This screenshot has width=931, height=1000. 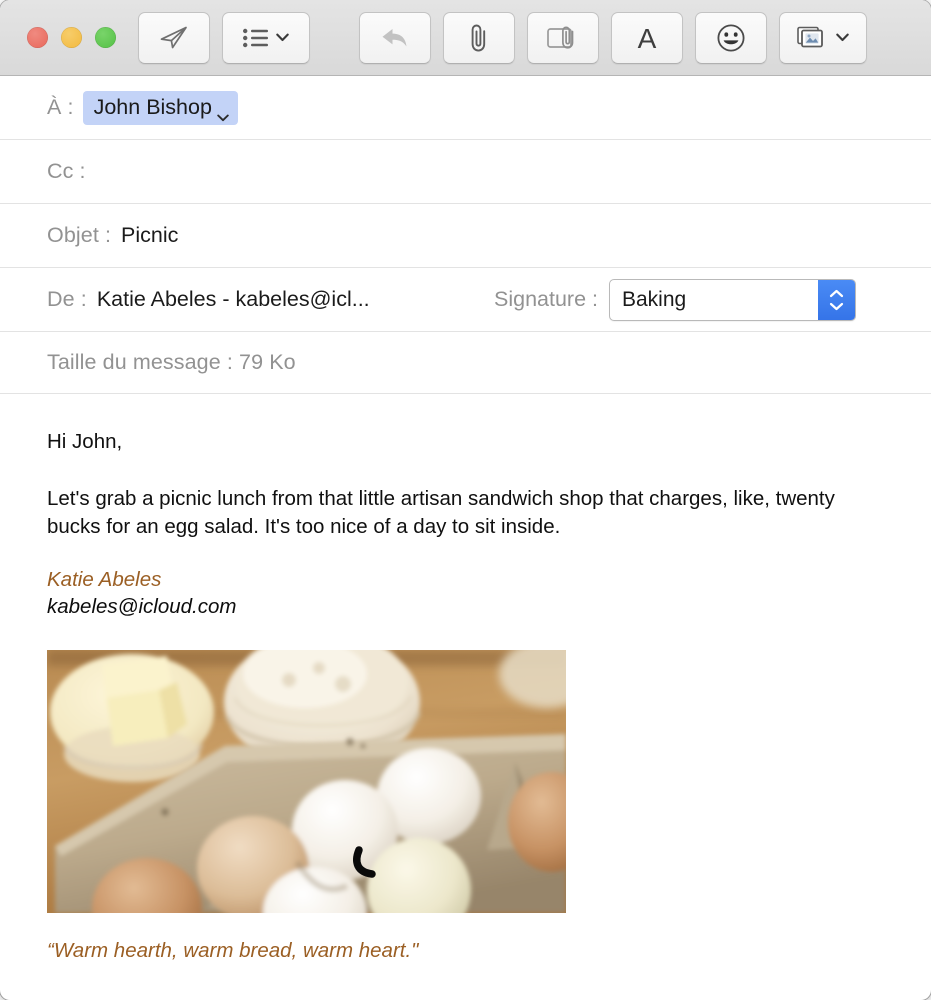 I want to click on to-field-row: À : John Bishop, so click(x=465, y=108).